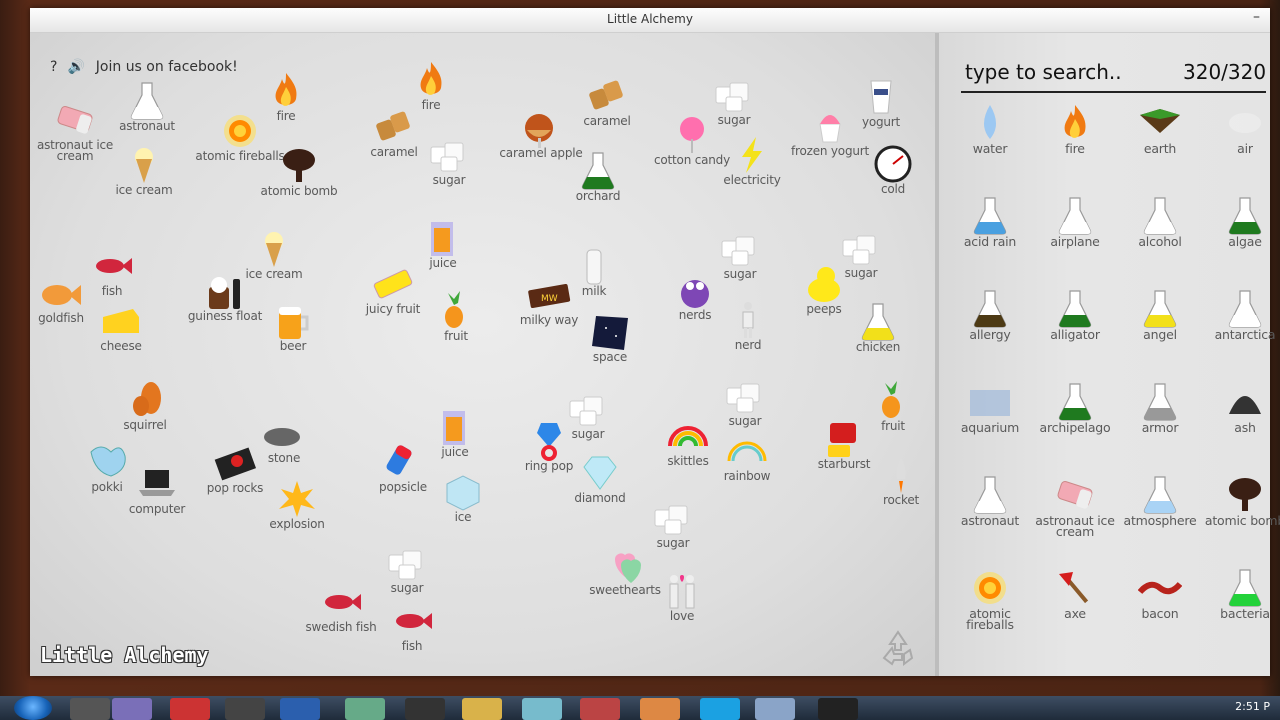  What do you see at coordinates (299, 171) in the screenshot?
I see `board-element: atomic bomb` at bounding box center [299, 171].